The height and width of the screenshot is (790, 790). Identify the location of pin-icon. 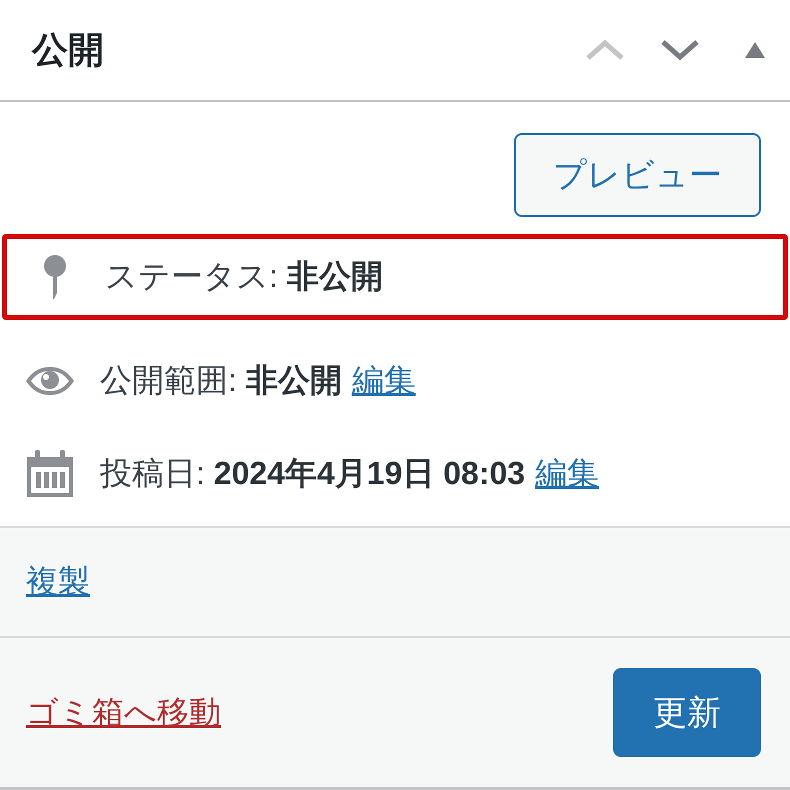
(55, 277).